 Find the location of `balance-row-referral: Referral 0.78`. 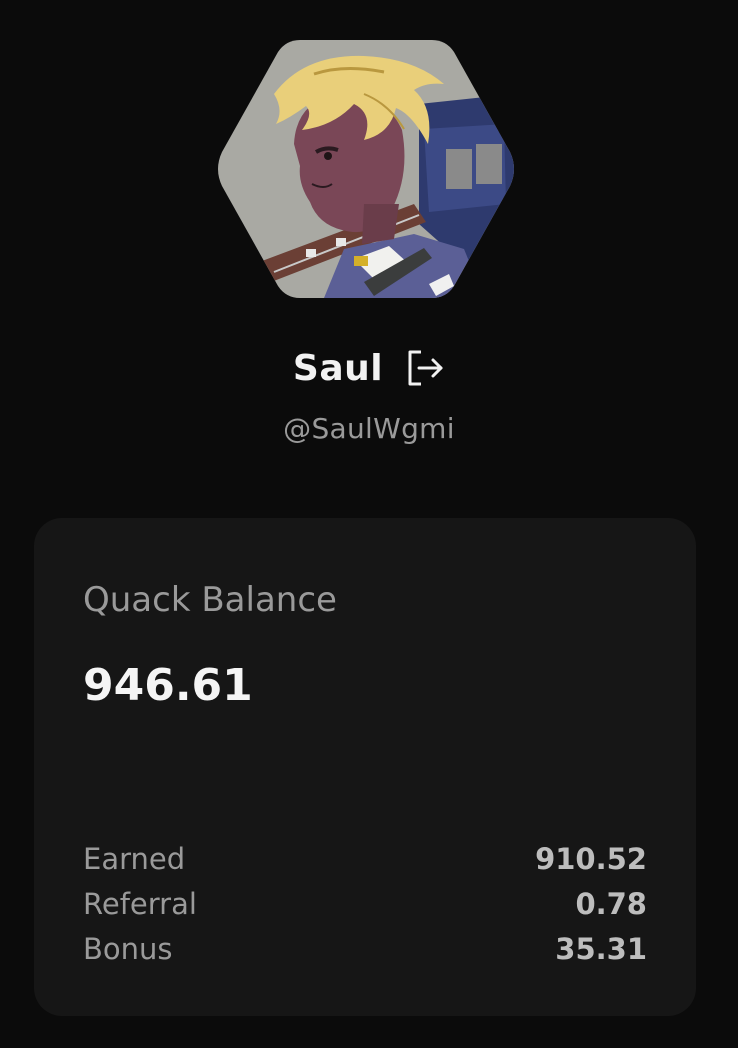

balance-row-referral: Referral 0.78 is located at coordinates (365, 903).